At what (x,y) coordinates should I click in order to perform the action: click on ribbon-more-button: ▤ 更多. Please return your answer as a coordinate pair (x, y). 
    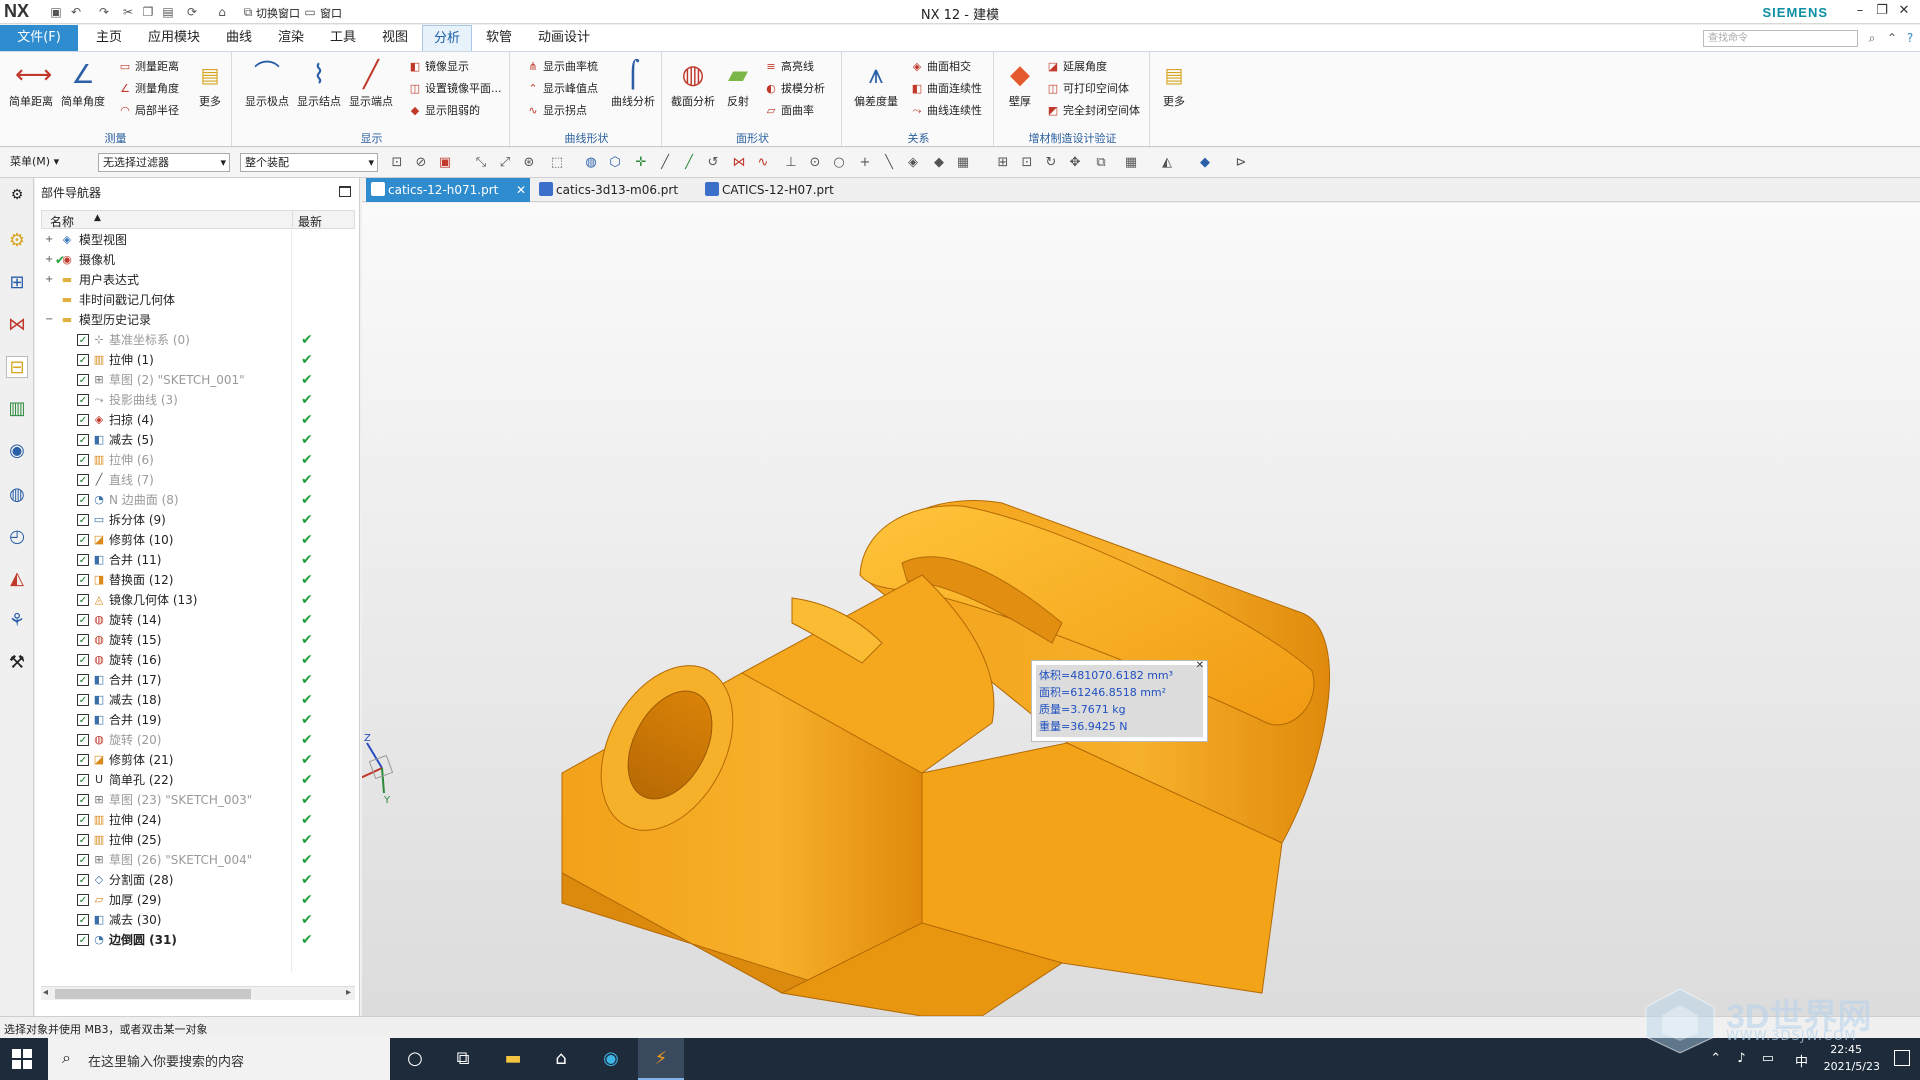
    Looking at the image, I should click on (1174, 91).